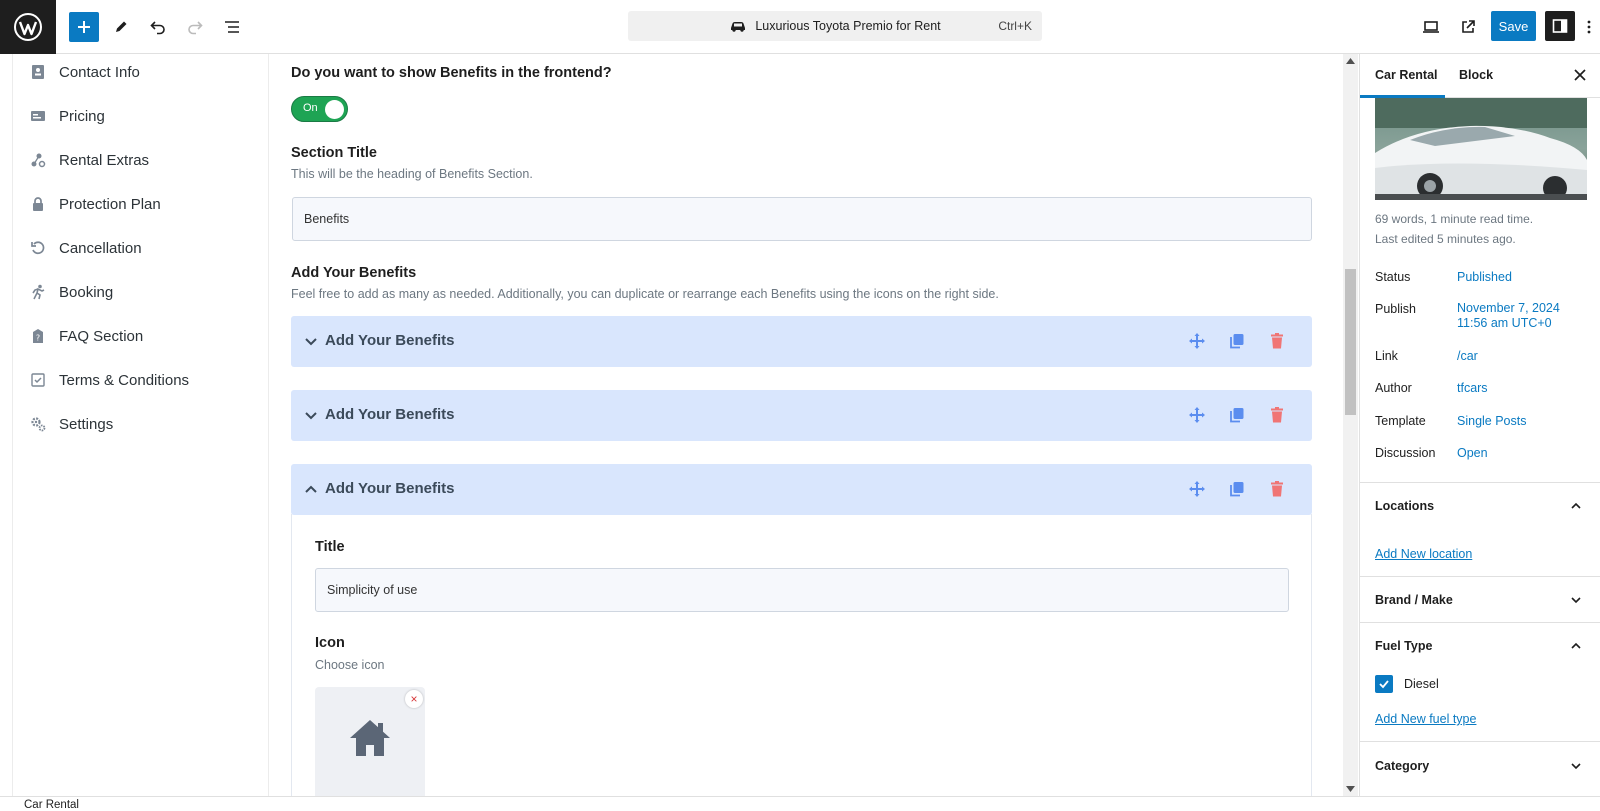 The height and width of the screenshot is (811, 1600). I want to click on discussion-value: Open, so click(1472, 453).